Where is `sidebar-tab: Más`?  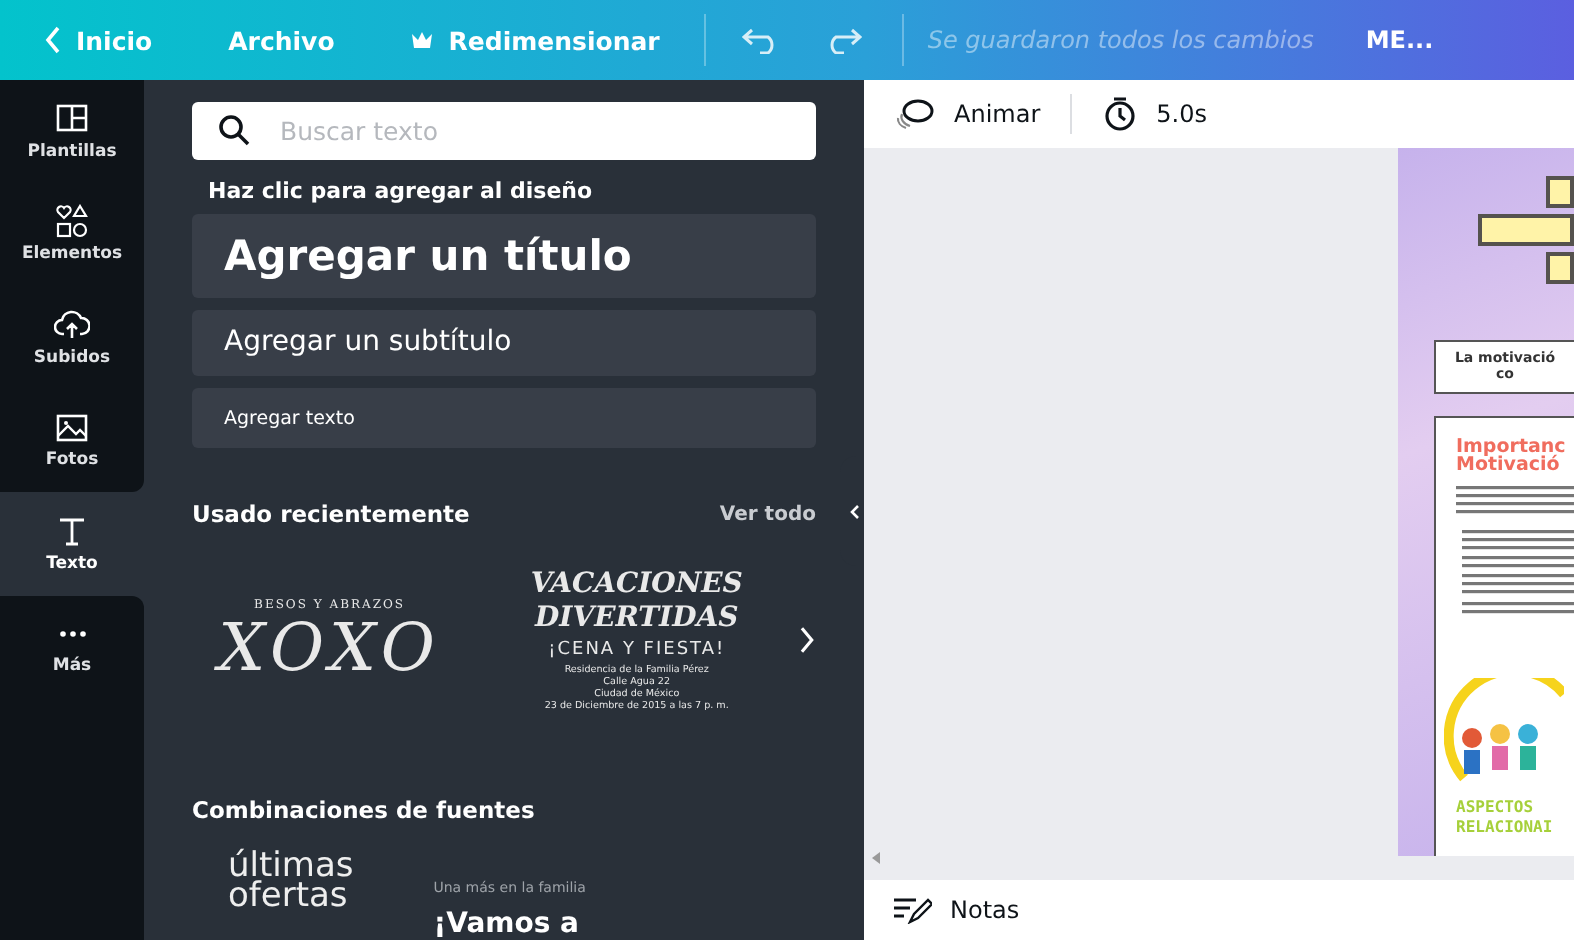 sidebar-tab: Más is located at coordinates (72, 646).